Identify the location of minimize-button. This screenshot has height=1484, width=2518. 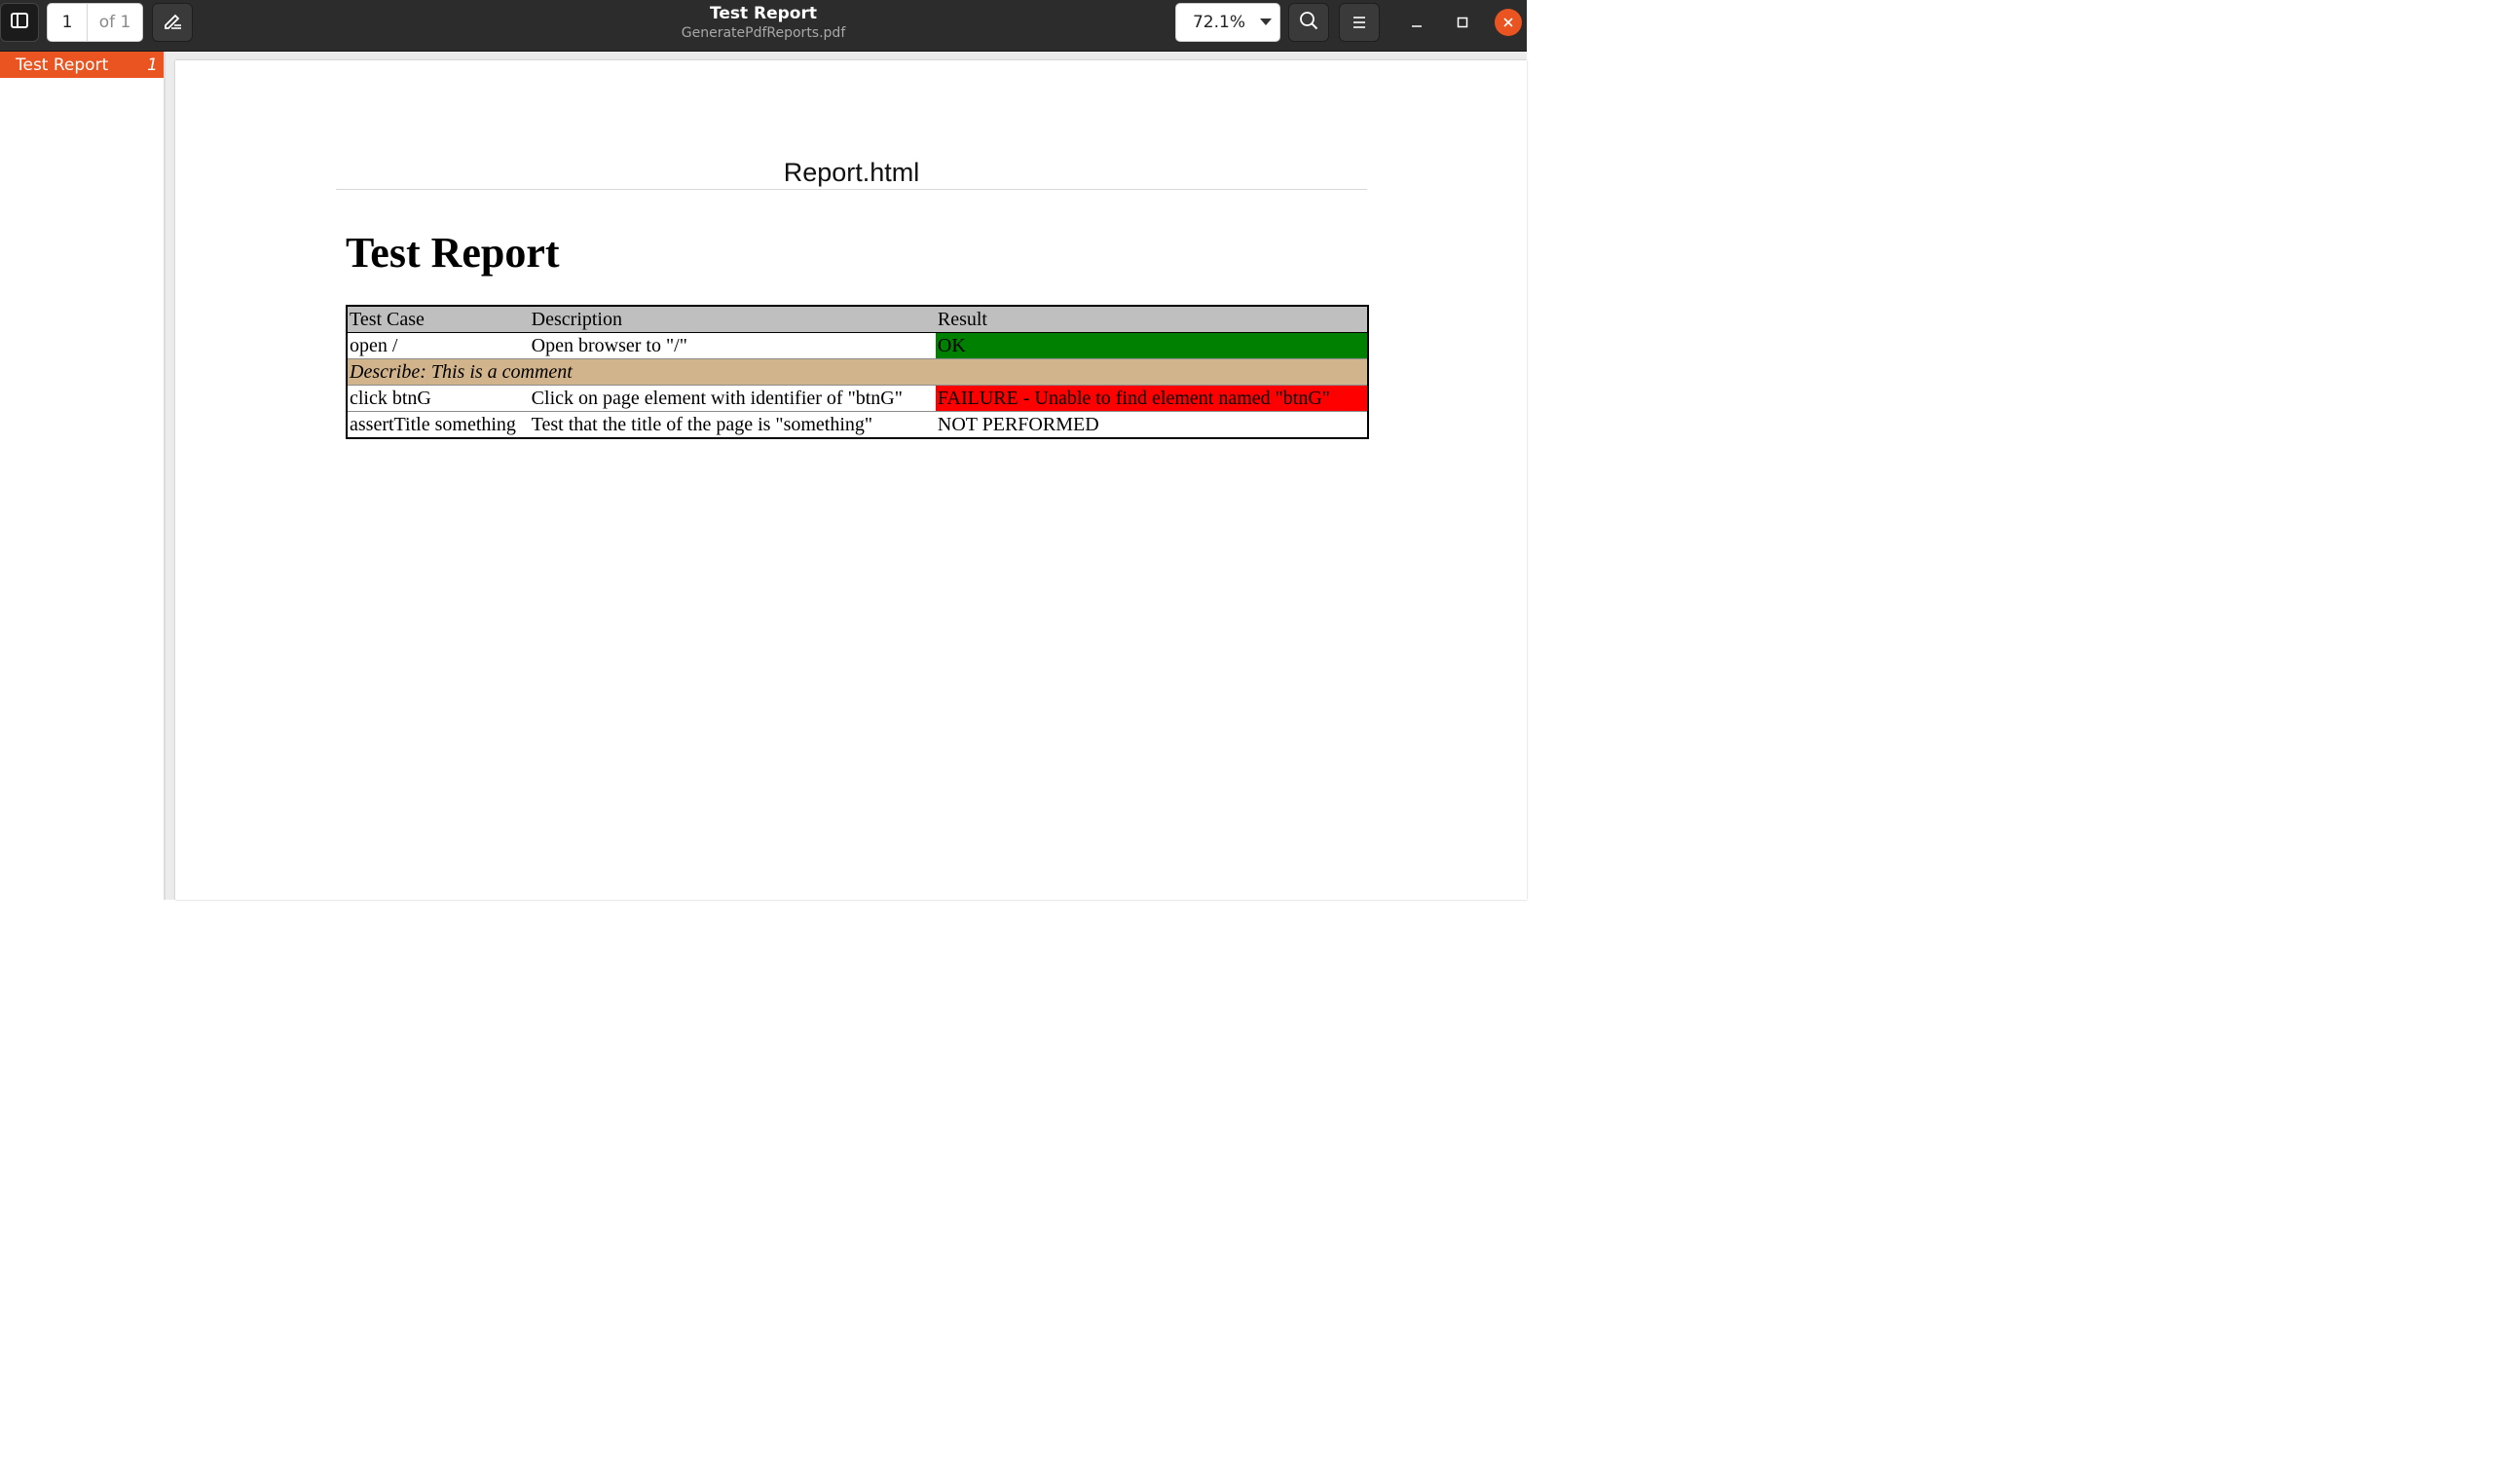
(1416, 22).